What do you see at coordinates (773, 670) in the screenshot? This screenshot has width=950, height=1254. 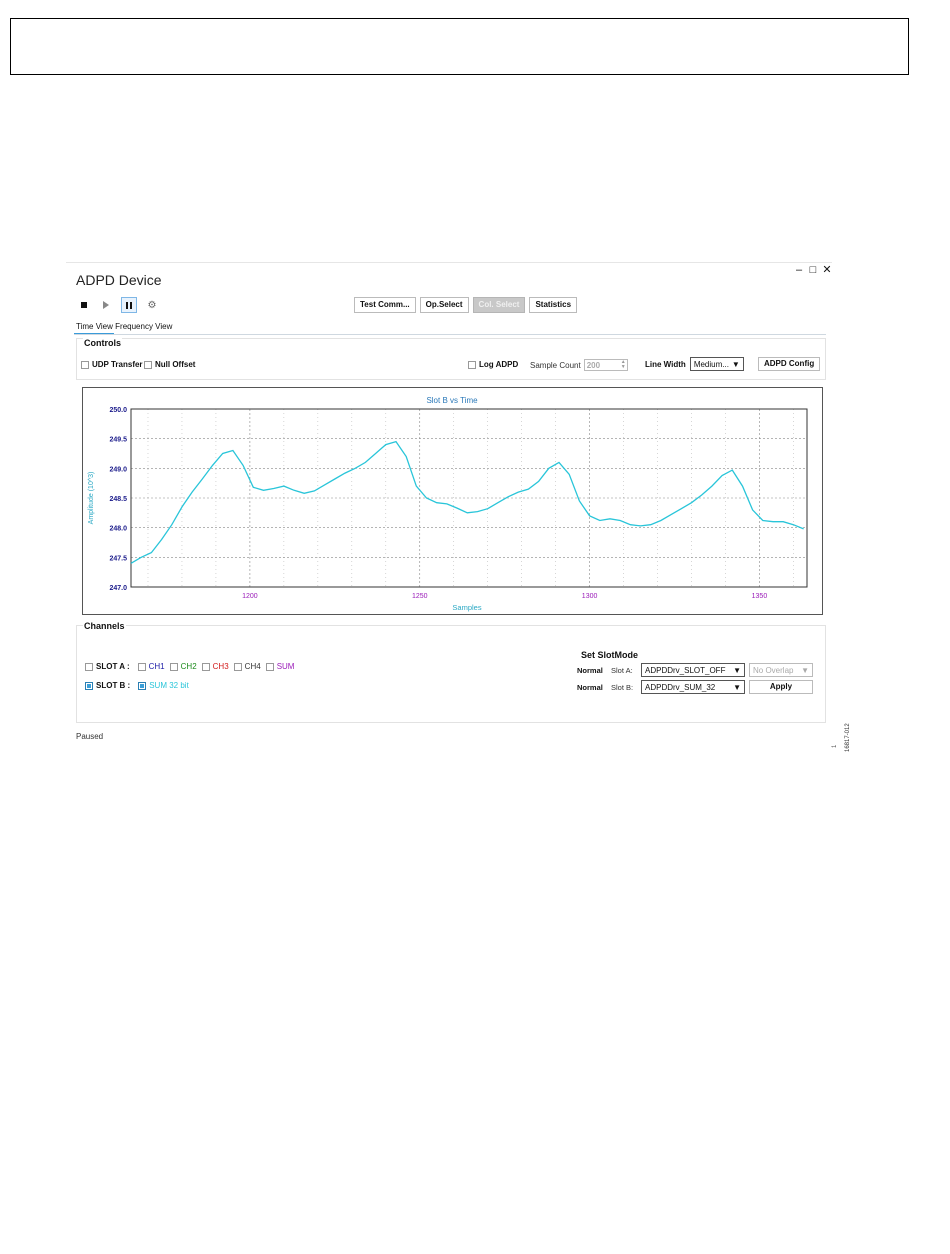 I see `overlap-value: No Overlap` at bounding box center [773, 670].